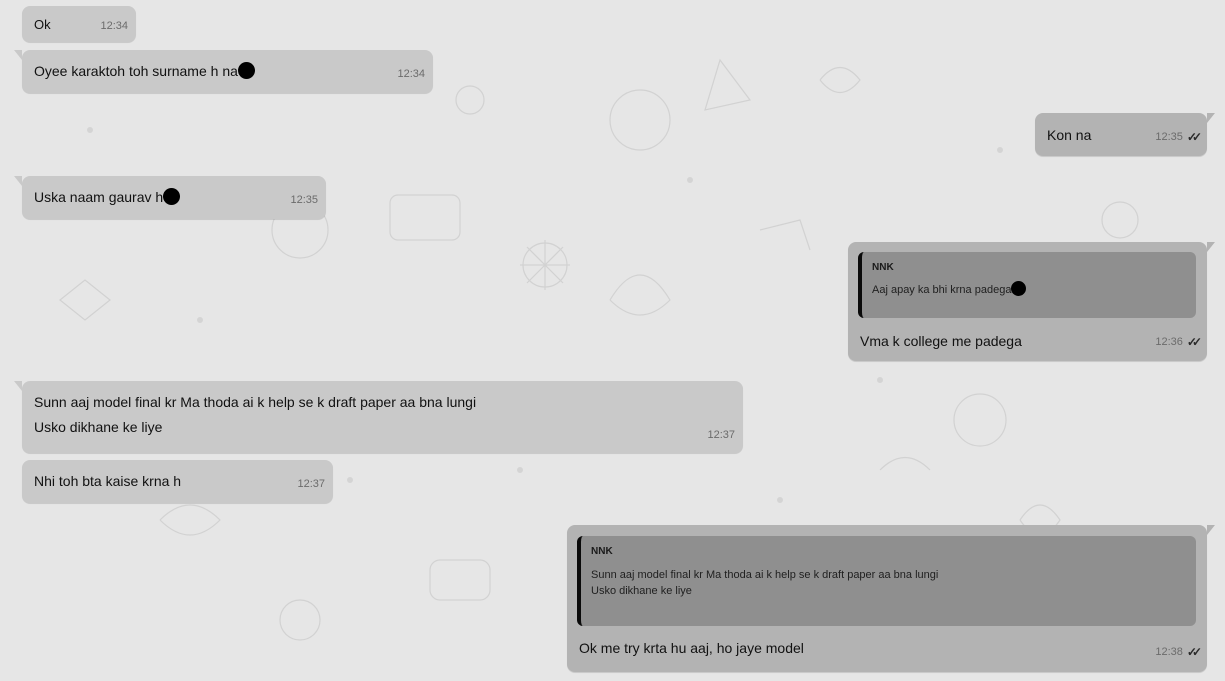  I want to click on message-bubble-incoming: Oyee karaktoh toh surname h na 12:34, so click(223, 71).